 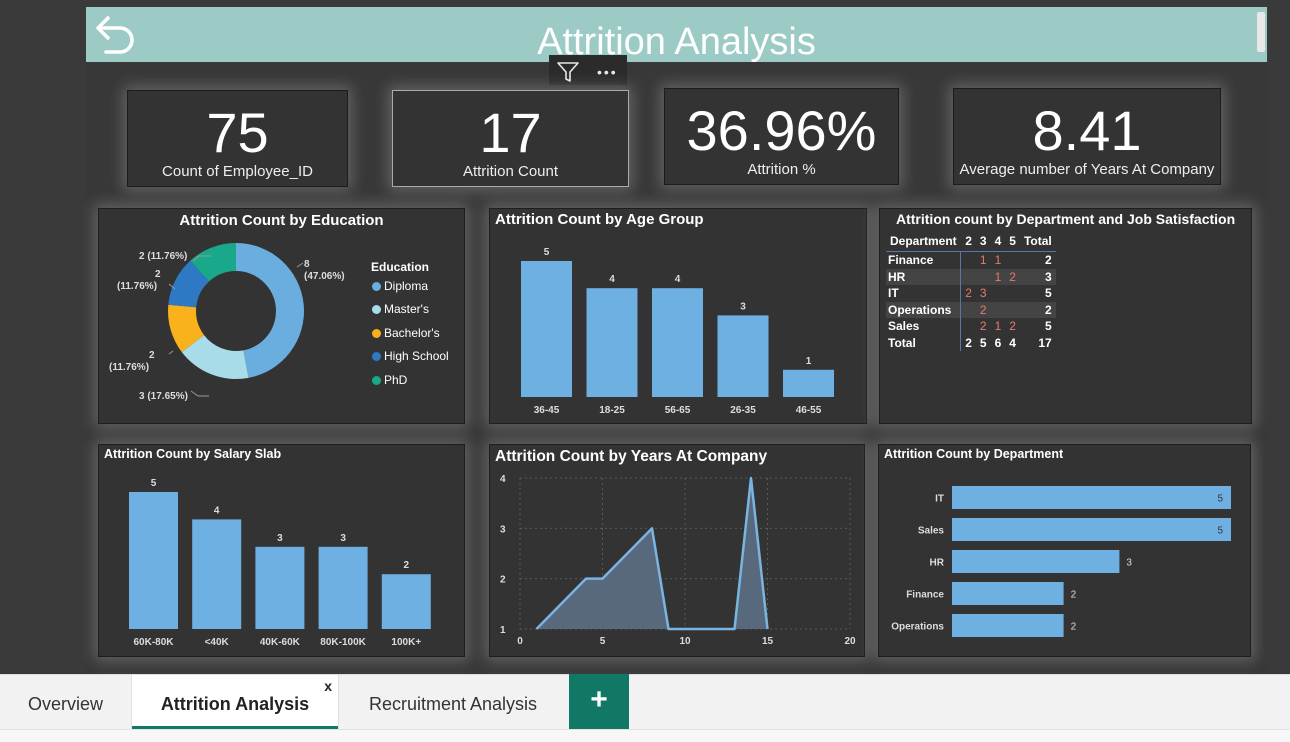 What do you see at coordinates (307, 264) in the screenshot?
I see `slice-label-diploma-value: 8` at bounding box center [307, 264].